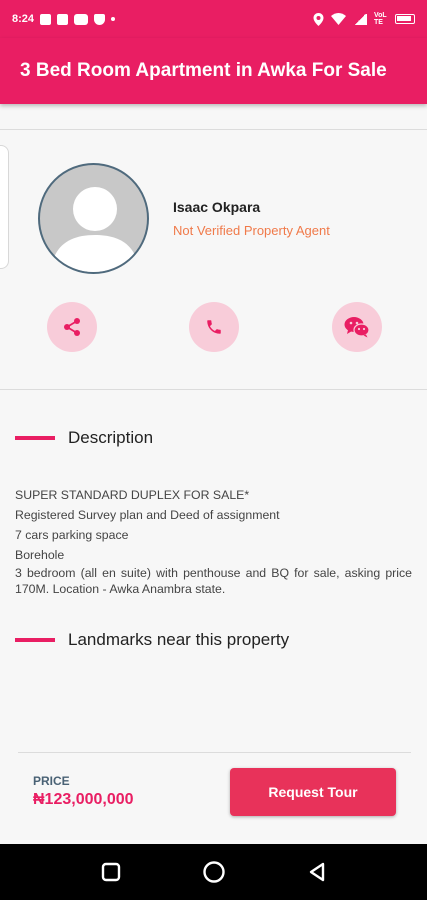 The image size is (427, 900). Describe the element at coordinates (72, 535) in the screenshot. I see `description-line: 7 cars parking space` at that location.